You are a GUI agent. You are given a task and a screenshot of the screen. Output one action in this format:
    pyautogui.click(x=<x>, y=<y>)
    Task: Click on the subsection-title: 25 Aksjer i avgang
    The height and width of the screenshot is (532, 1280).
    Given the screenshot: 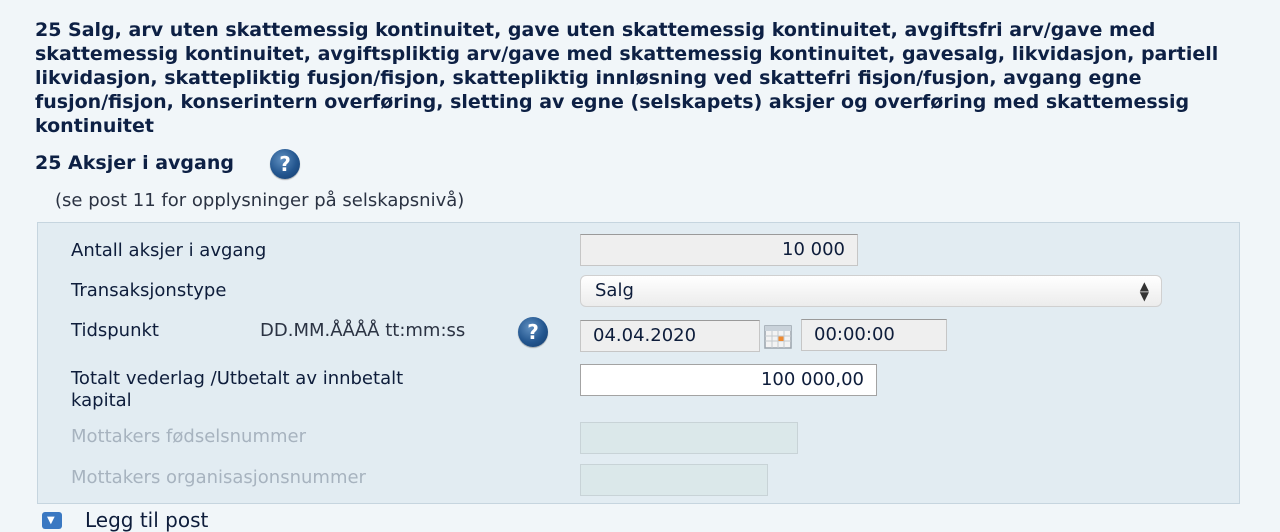 What is the action you would take?
    pyautogui.click(x=134, y=163)
    